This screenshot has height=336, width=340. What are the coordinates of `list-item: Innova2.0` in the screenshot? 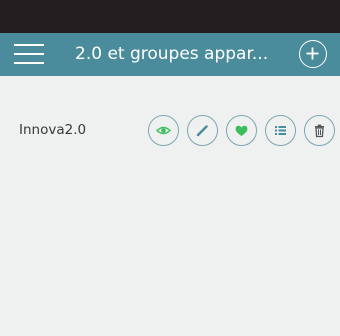 It's located at (170, 130).